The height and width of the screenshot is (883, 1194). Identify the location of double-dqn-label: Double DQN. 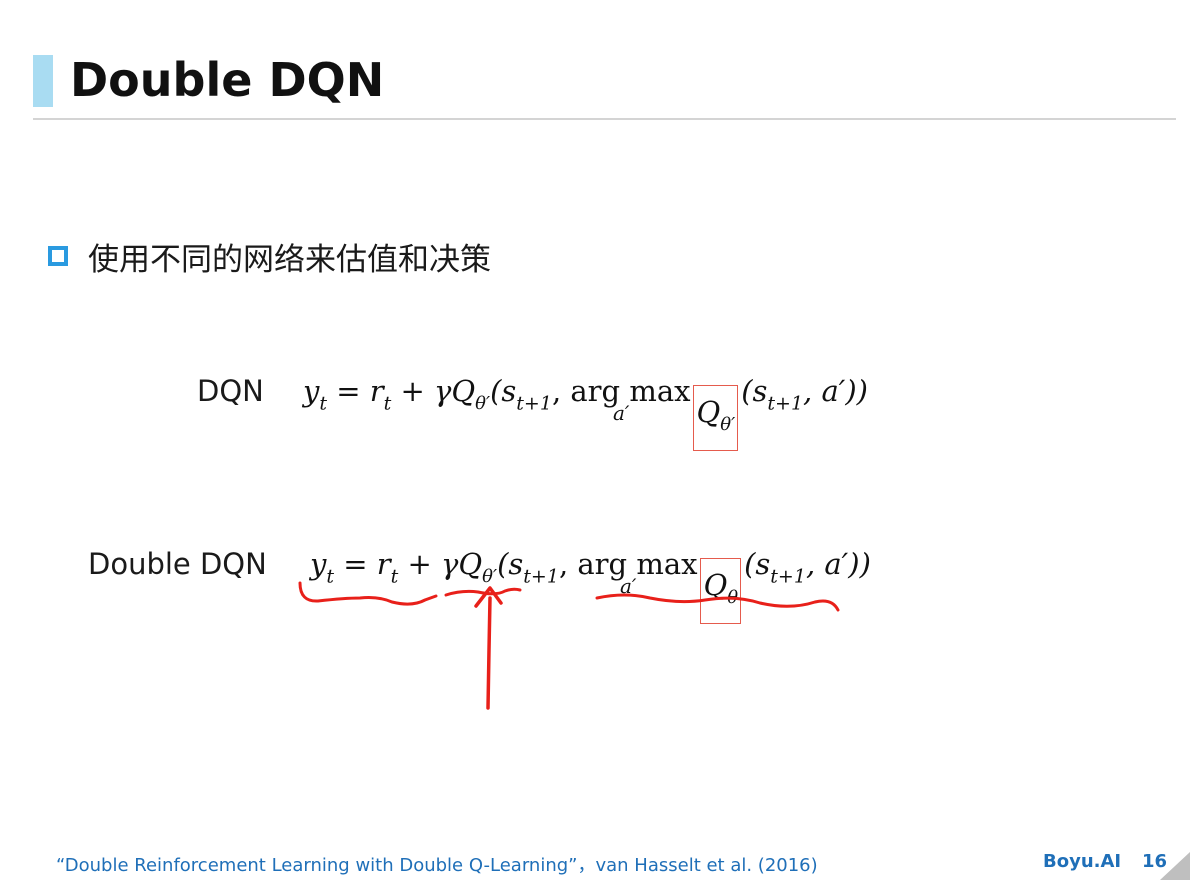
(177, 564).